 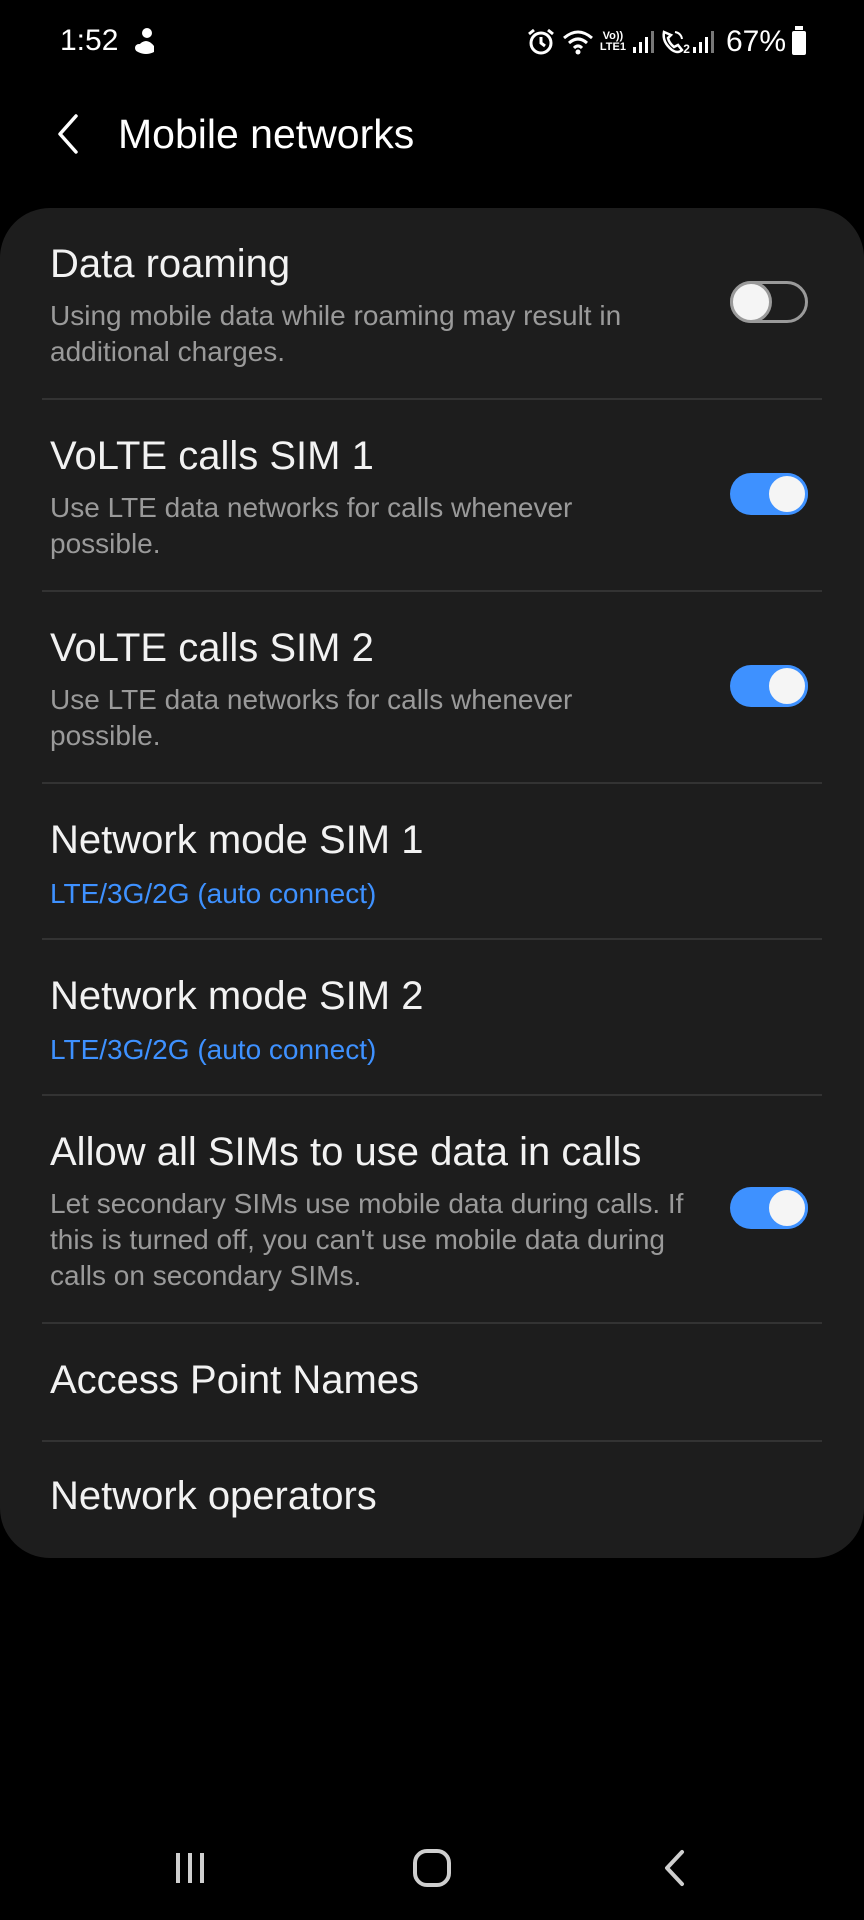 What do you see at coordinates (541, 42) in the screenshot?
I see `alarm-icon` at bounding box center [541, 42].